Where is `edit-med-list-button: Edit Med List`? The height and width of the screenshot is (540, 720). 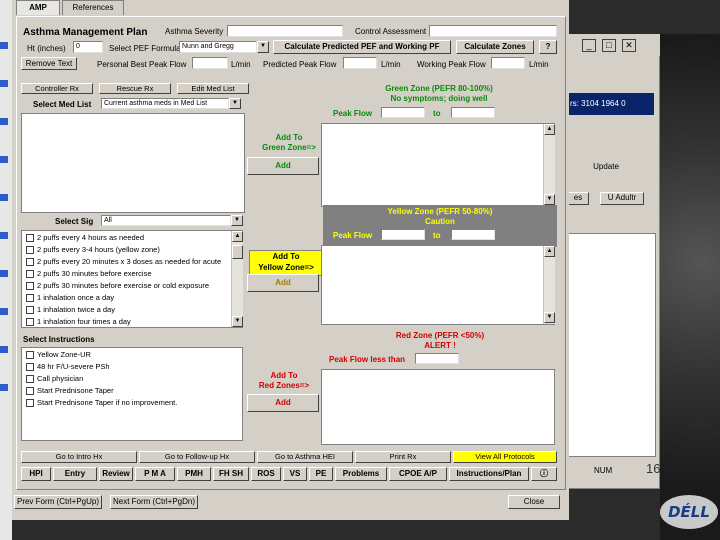 edit-med-list-button: Edit Med List is located at coordinates (213, 88).